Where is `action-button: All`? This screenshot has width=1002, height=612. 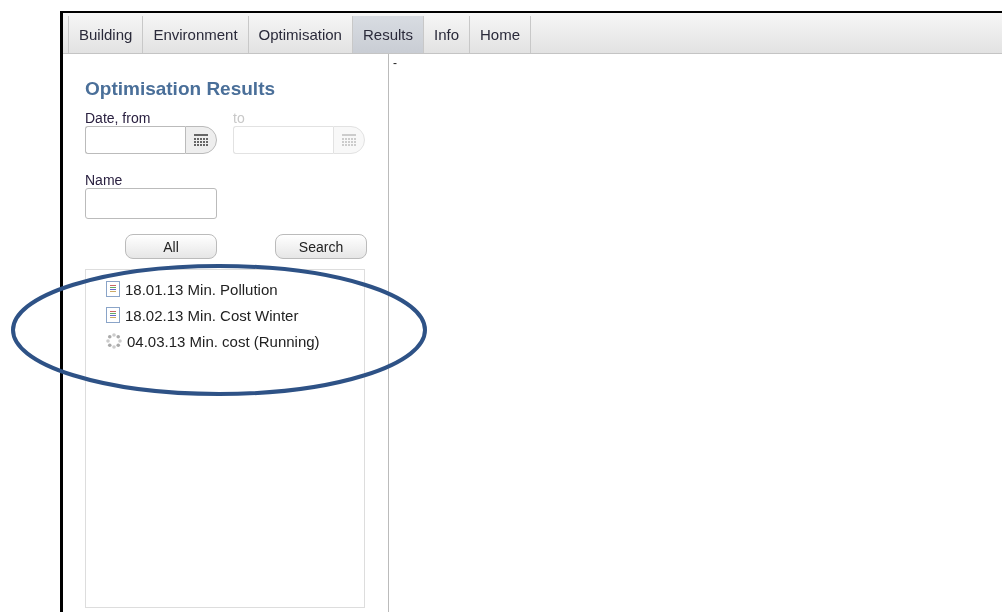 action-button: All is located at coordinates (171, 246).